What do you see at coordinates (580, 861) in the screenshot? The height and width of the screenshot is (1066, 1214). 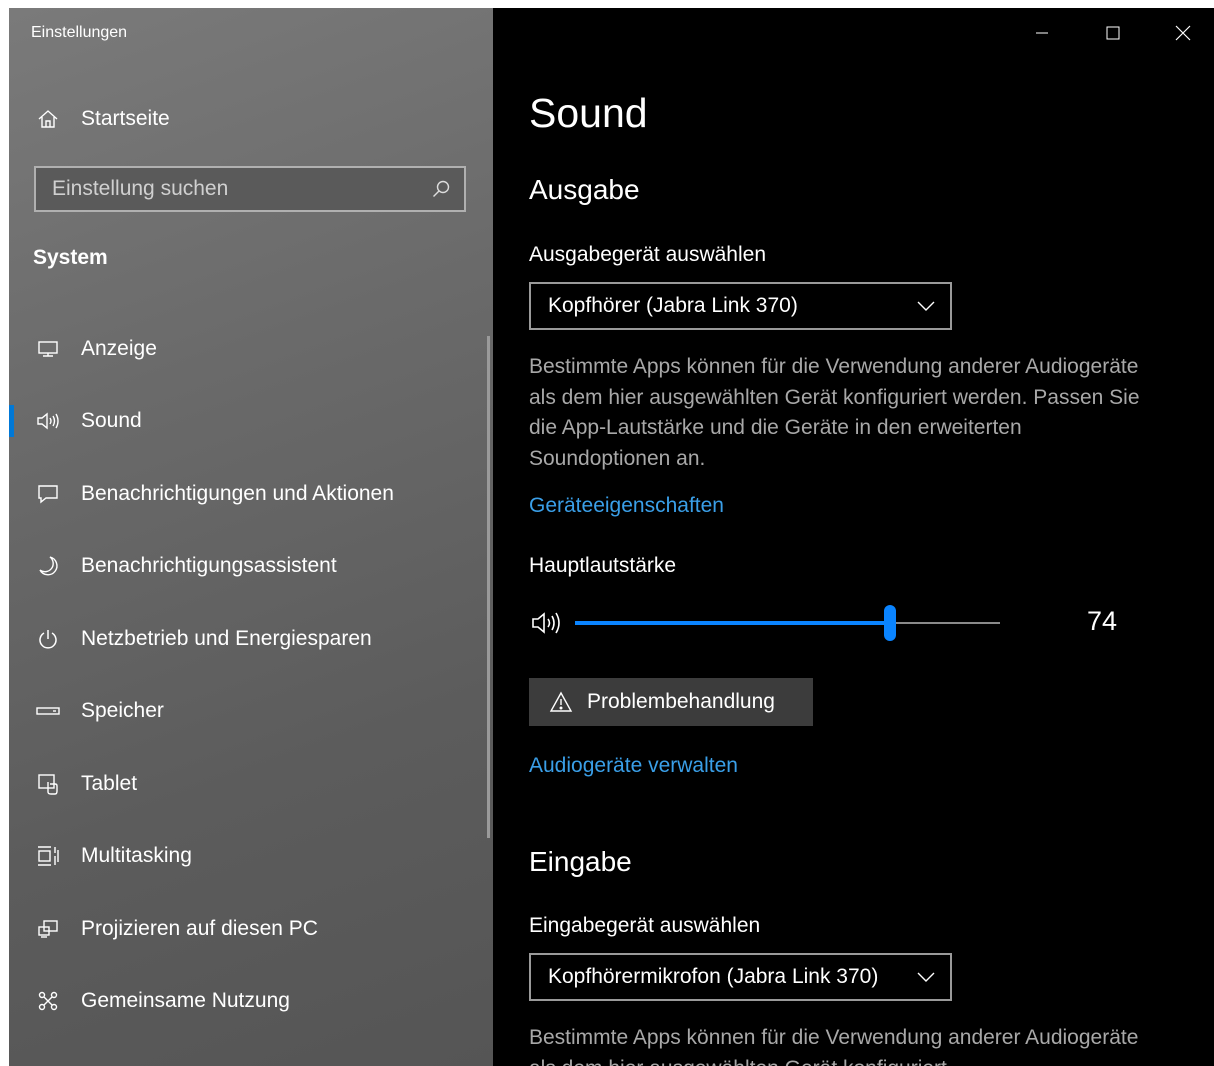 I see `input-heading: Eingabe` at bounding box center [580, 861].